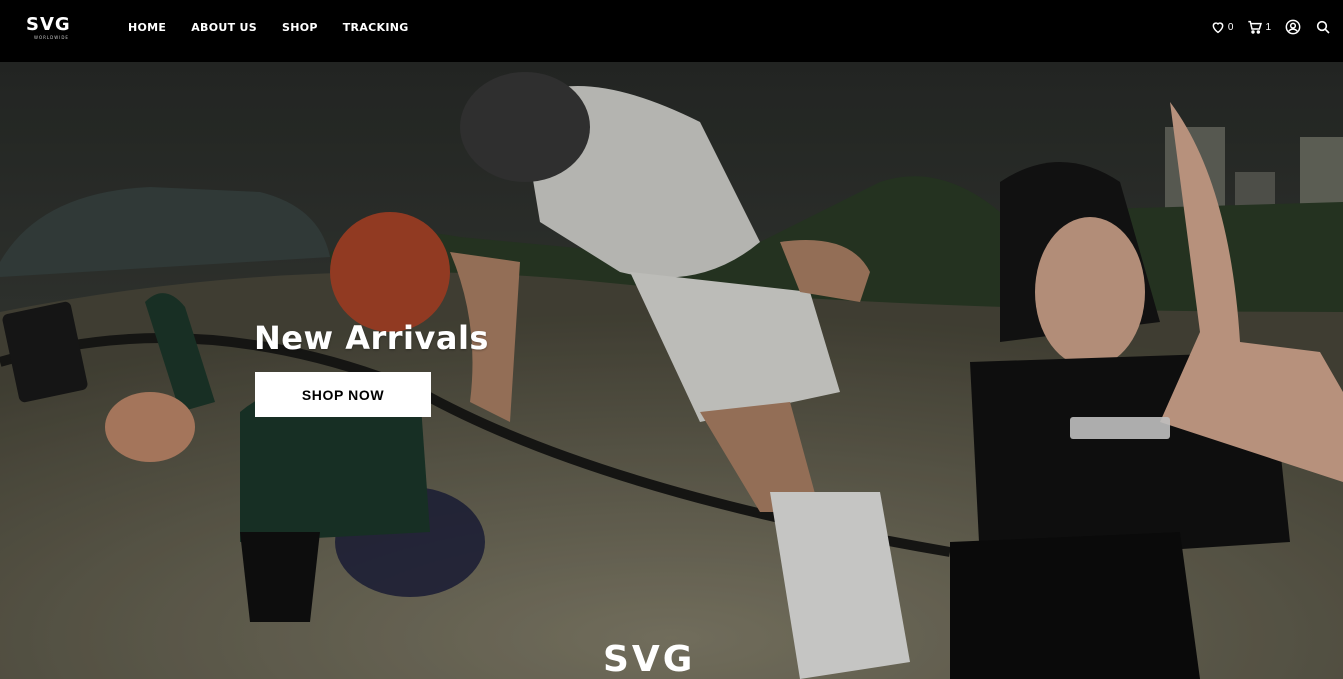 This screenshot has height=679, width=1343. Describe the element at coordinates (1218, 28) in the screenshot. I see `heart-icon` at that location.